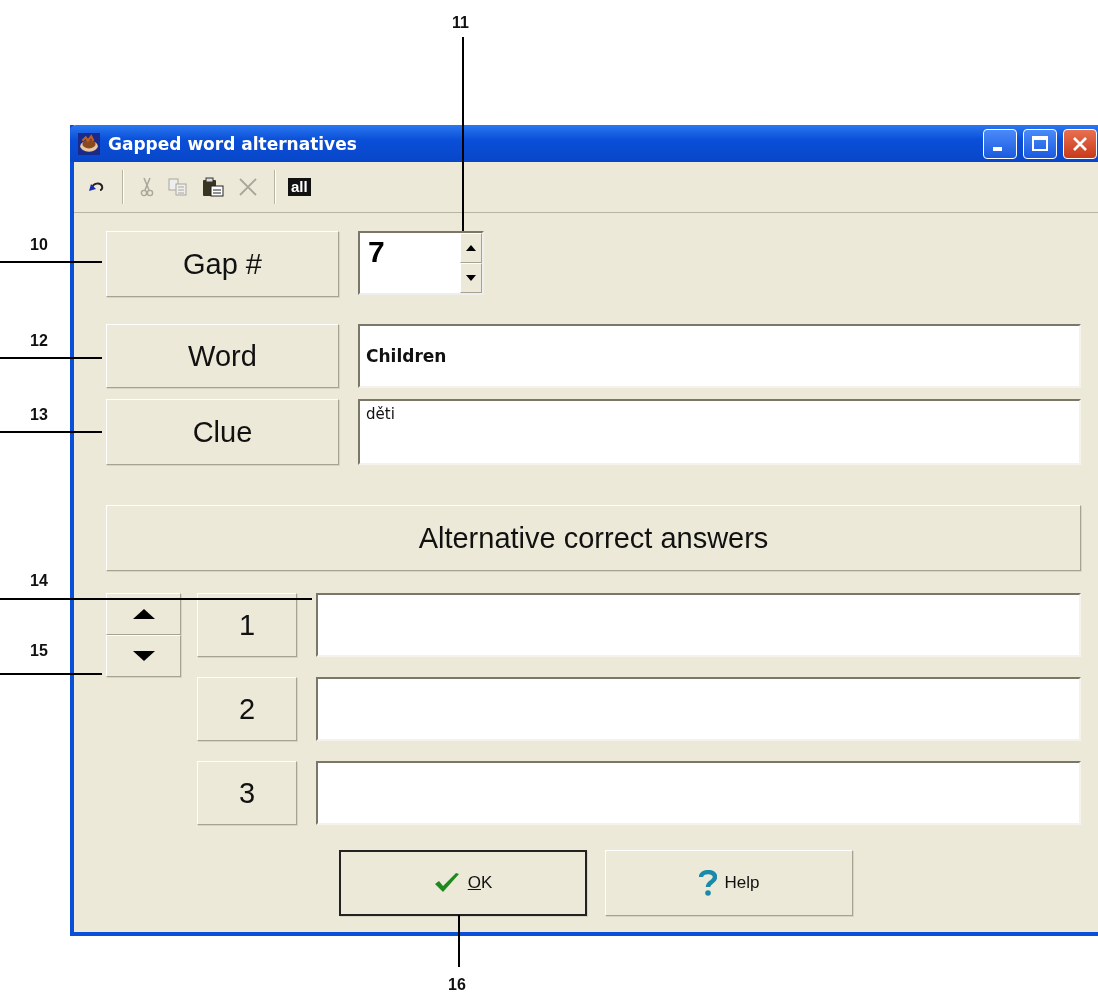 Image resolution: width=1098 pixels, height=1008 pixels. What do you see at coordinates (213, 187) in the screenshot?
I see `clipboard-icon` at bounding box center [213, 187].